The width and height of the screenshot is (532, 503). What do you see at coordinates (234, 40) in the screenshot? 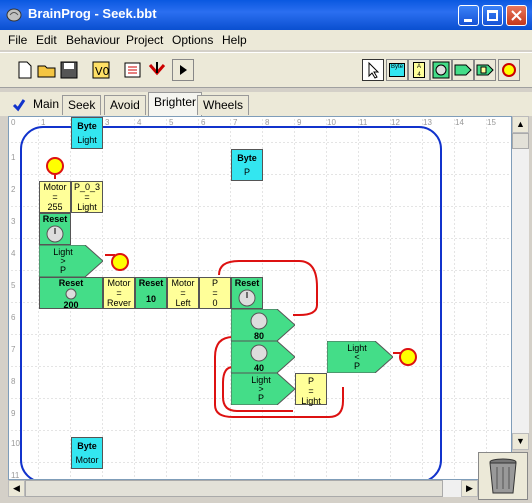
I see `menu-help: Help` at bounding box center [234, 40].